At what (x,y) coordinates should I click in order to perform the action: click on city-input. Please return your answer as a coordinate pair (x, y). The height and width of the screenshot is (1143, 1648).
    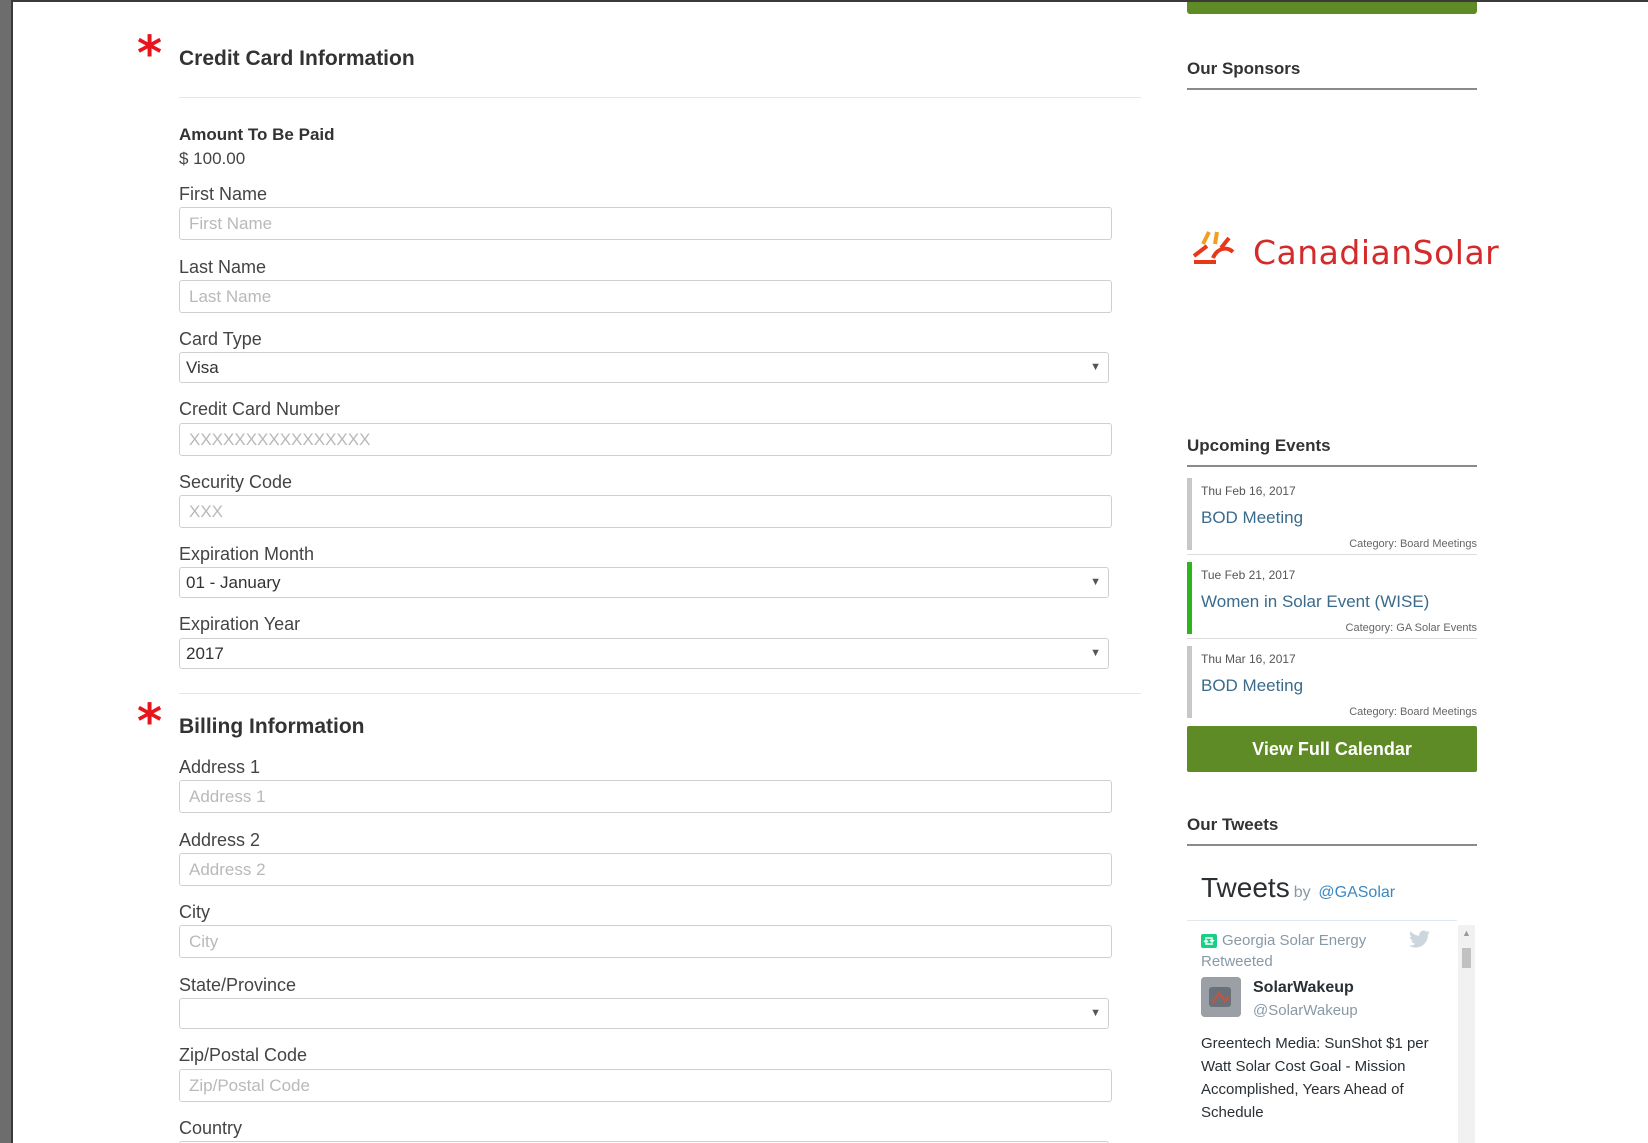
    Looking at the image, I should click on (645, 941).